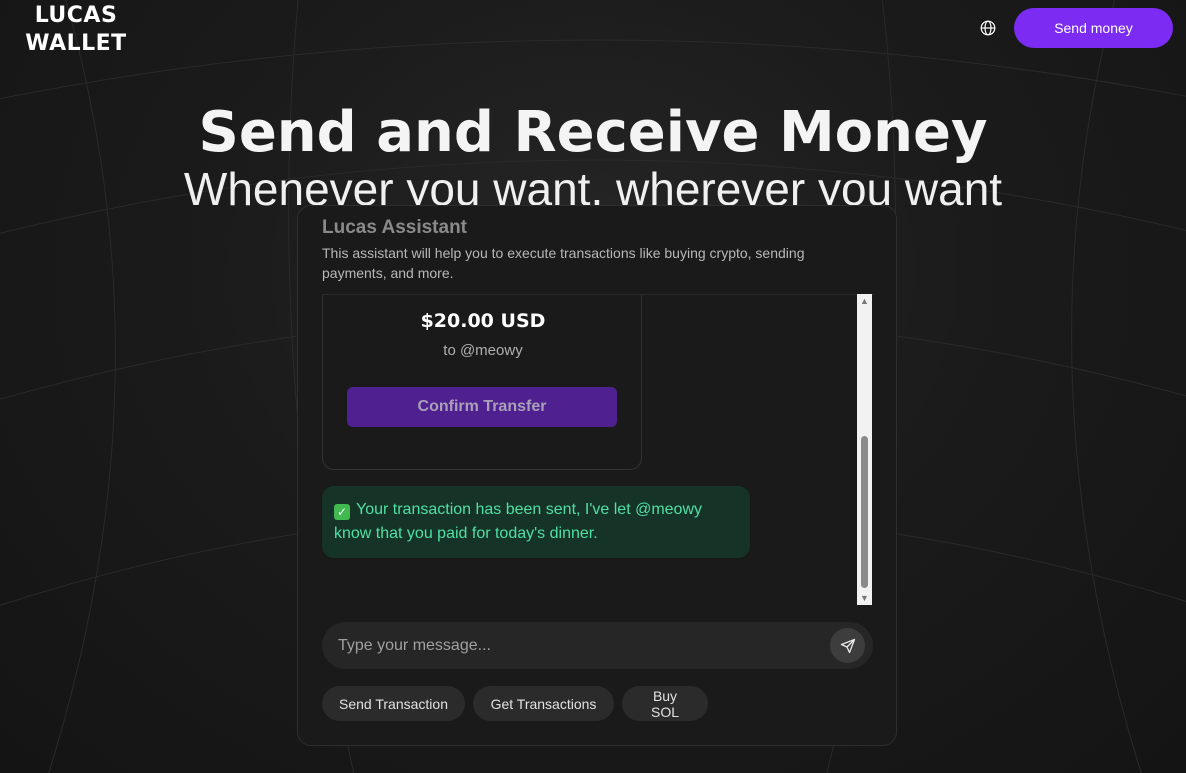 The width and height of the screenshot is (1186, 773). What do you see at coordinates (864, 512) in the screenshot?
I see `scroll-thumb` at bounding box center [864, 512].